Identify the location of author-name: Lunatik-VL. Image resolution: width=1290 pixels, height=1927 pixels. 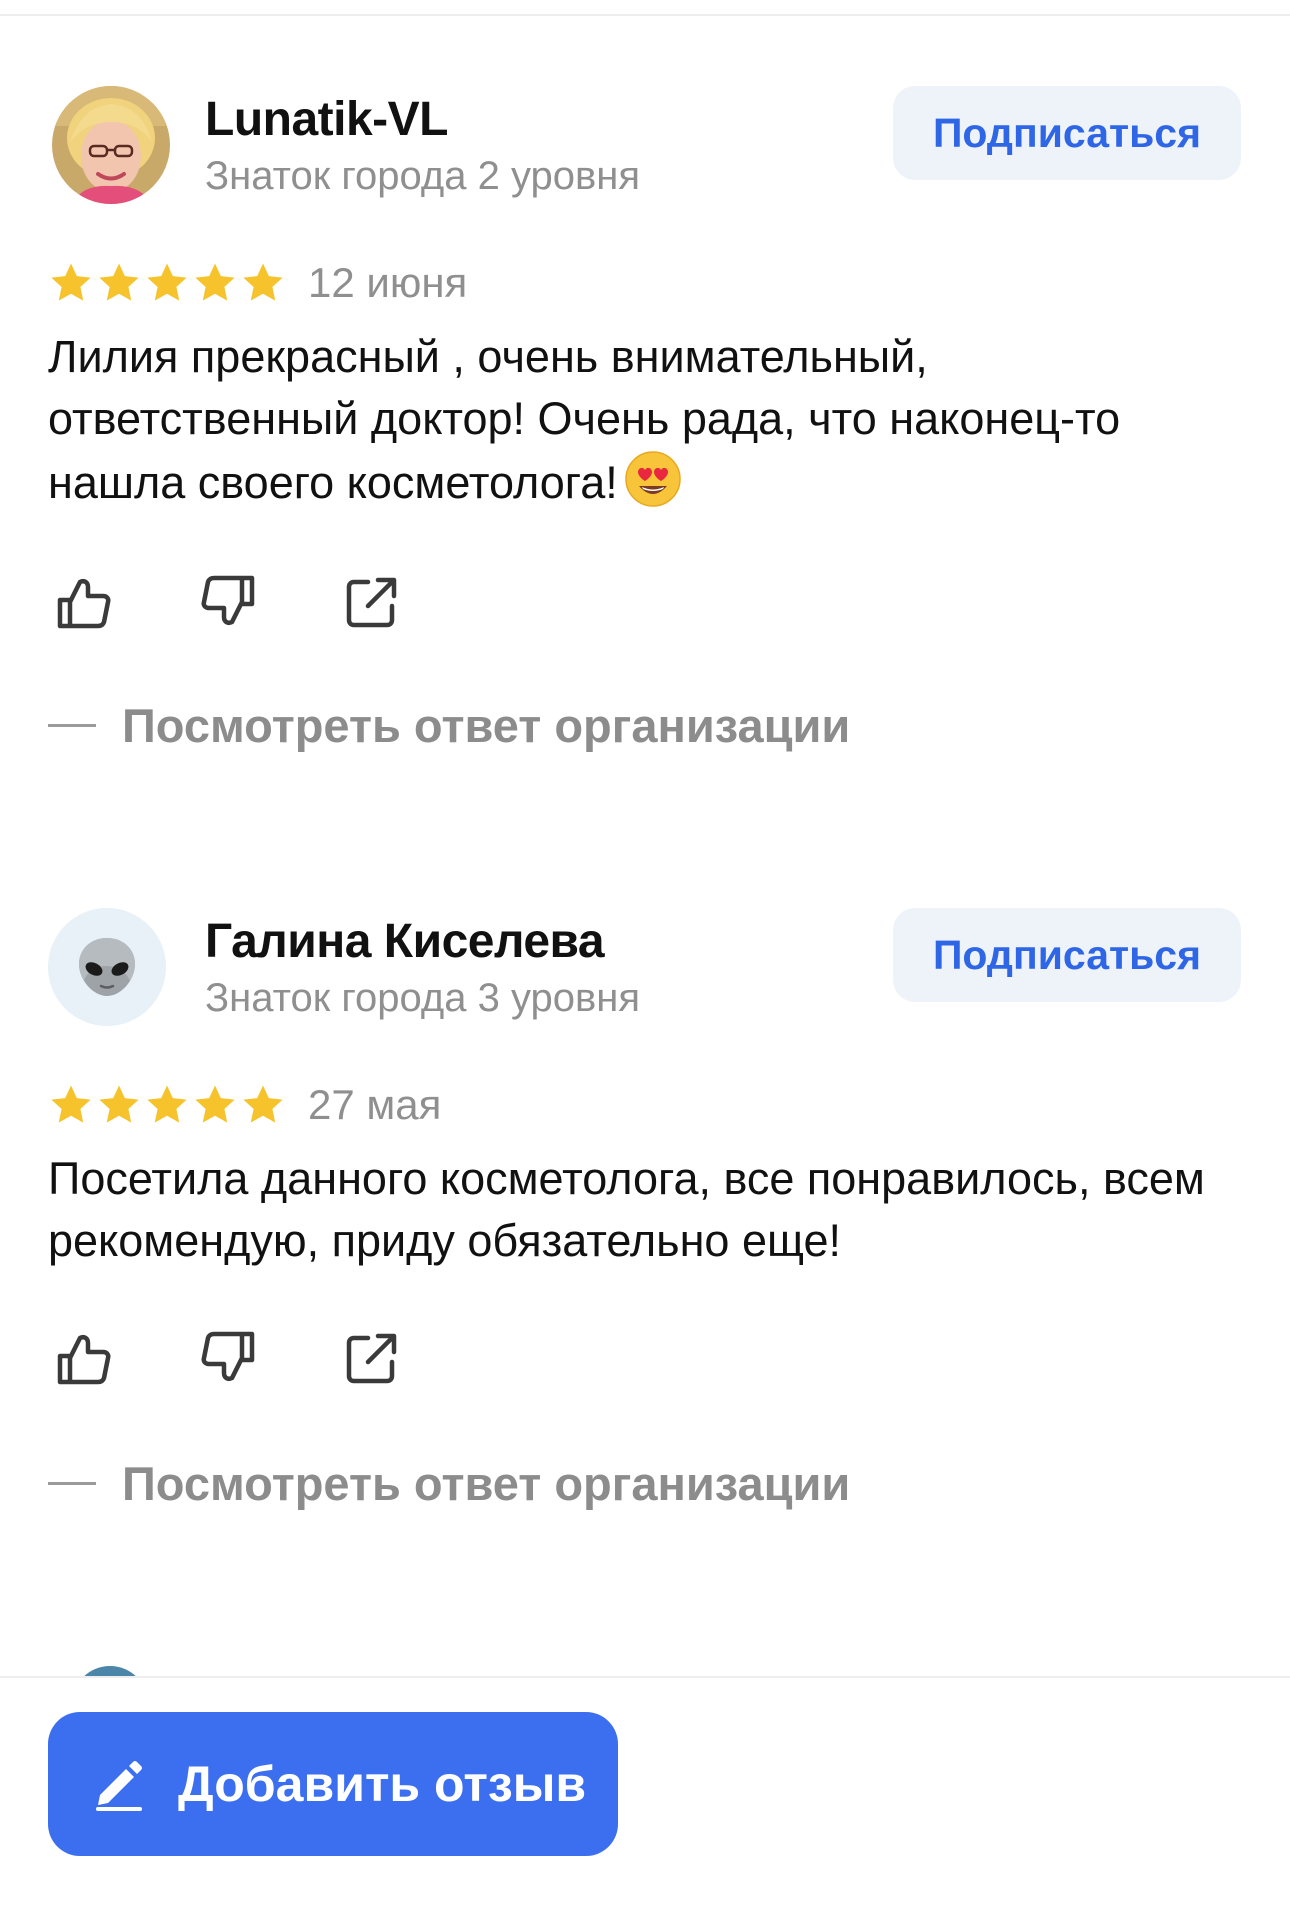
(327, 119).